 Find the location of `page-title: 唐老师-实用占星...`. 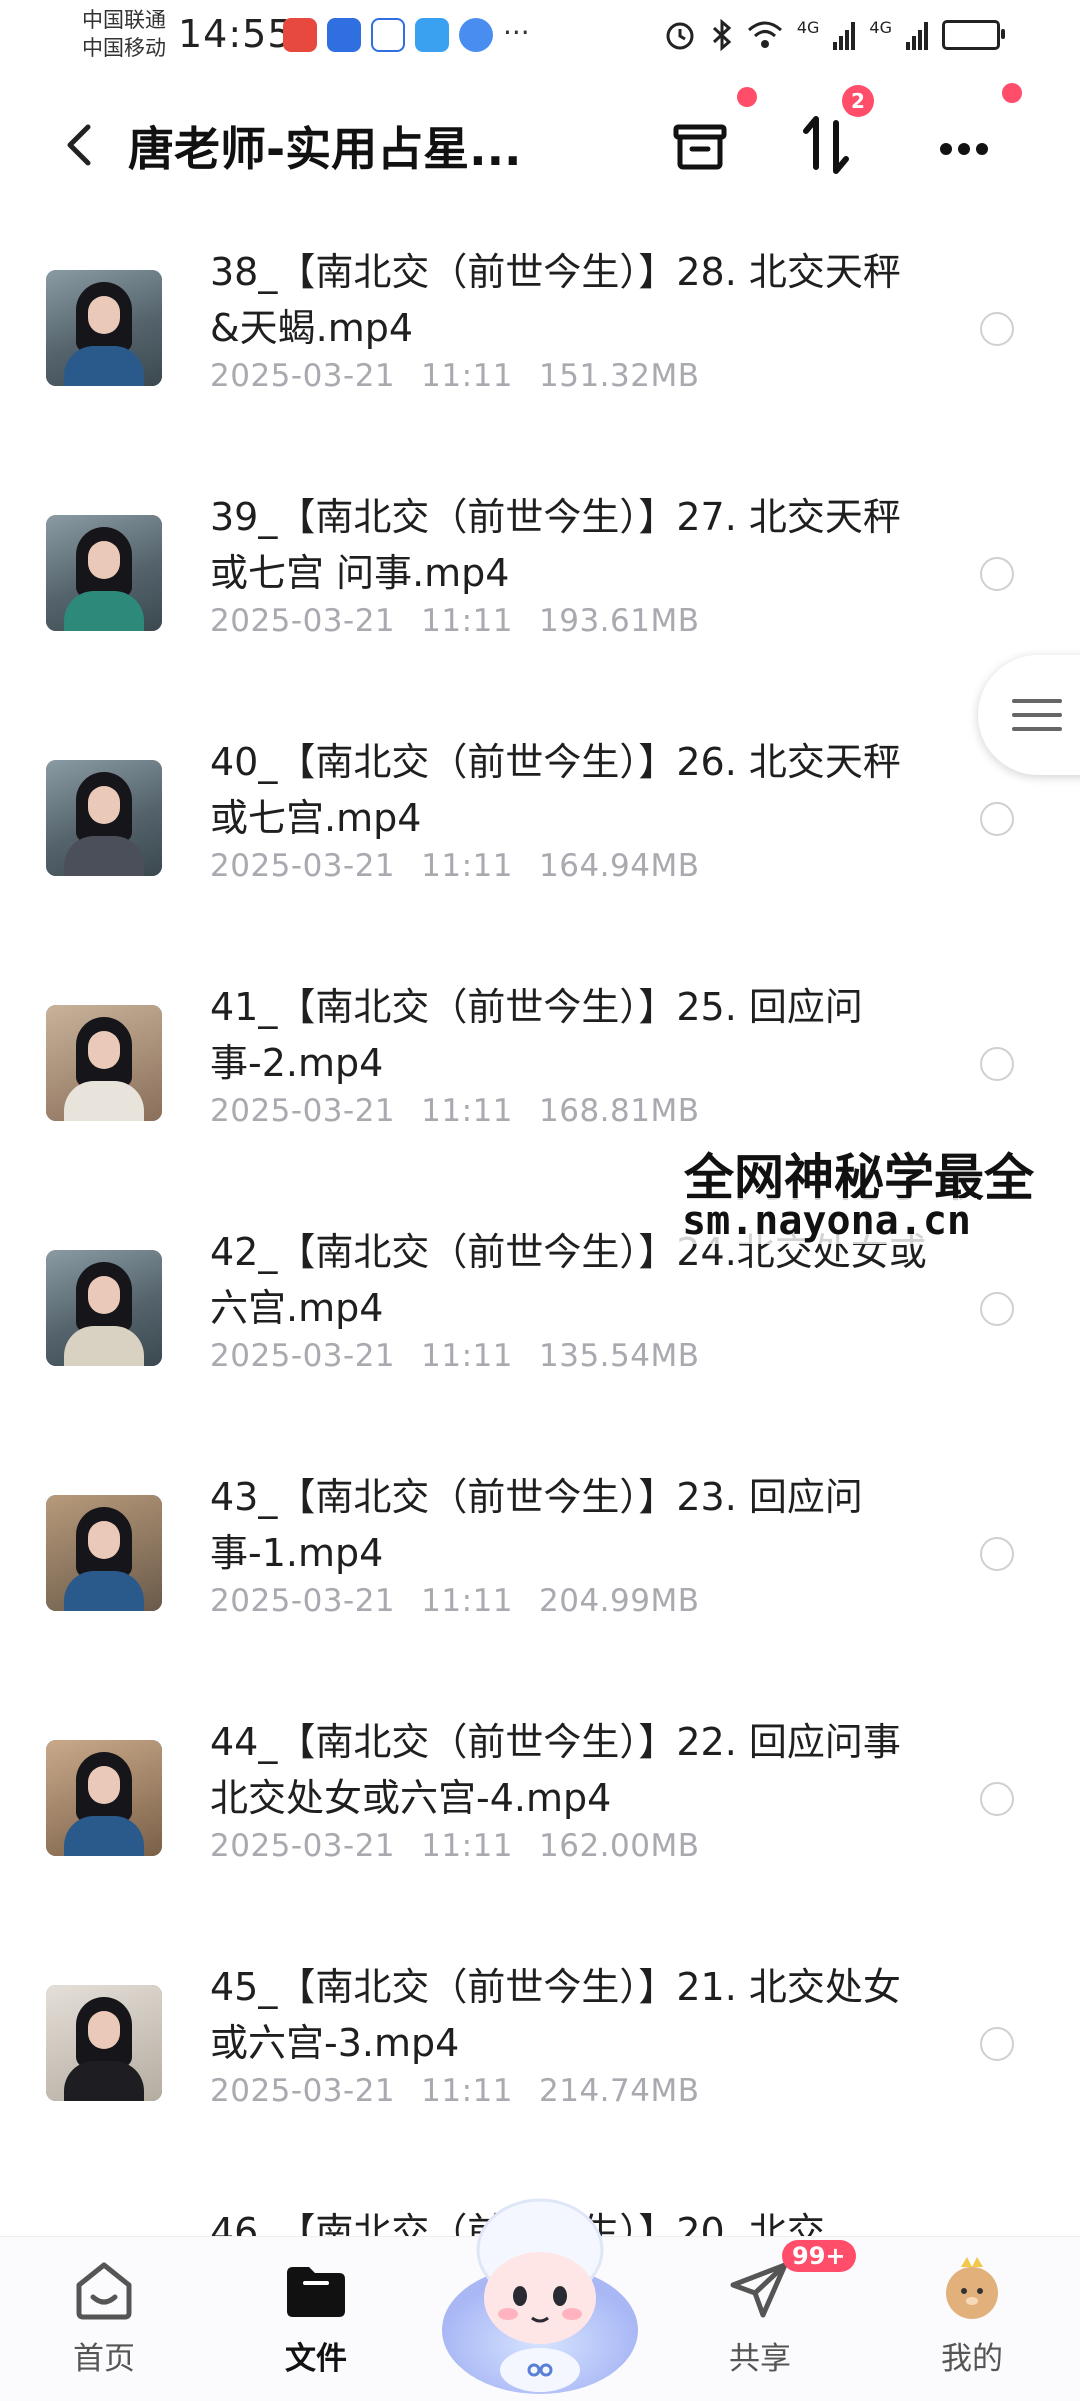

page-title: 唐老师-实用占星... is located at coordinates (325, 149).